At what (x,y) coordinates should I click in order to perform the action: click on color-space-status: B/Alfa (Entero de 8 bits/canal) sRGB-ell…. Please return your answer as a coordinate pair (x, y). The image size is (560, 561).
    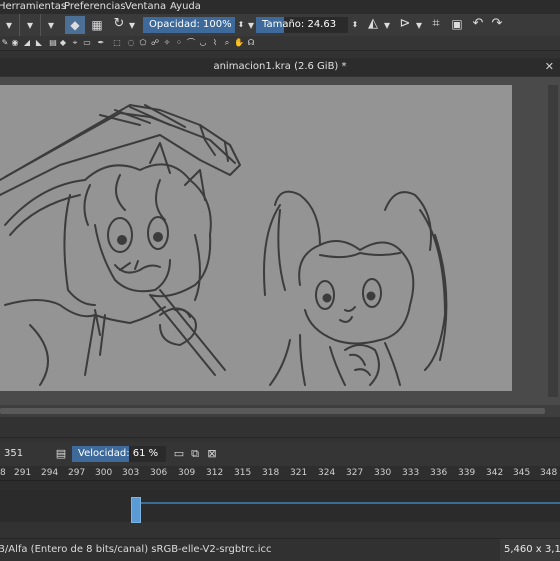
    Looking at the image, I should click on (135, 550).